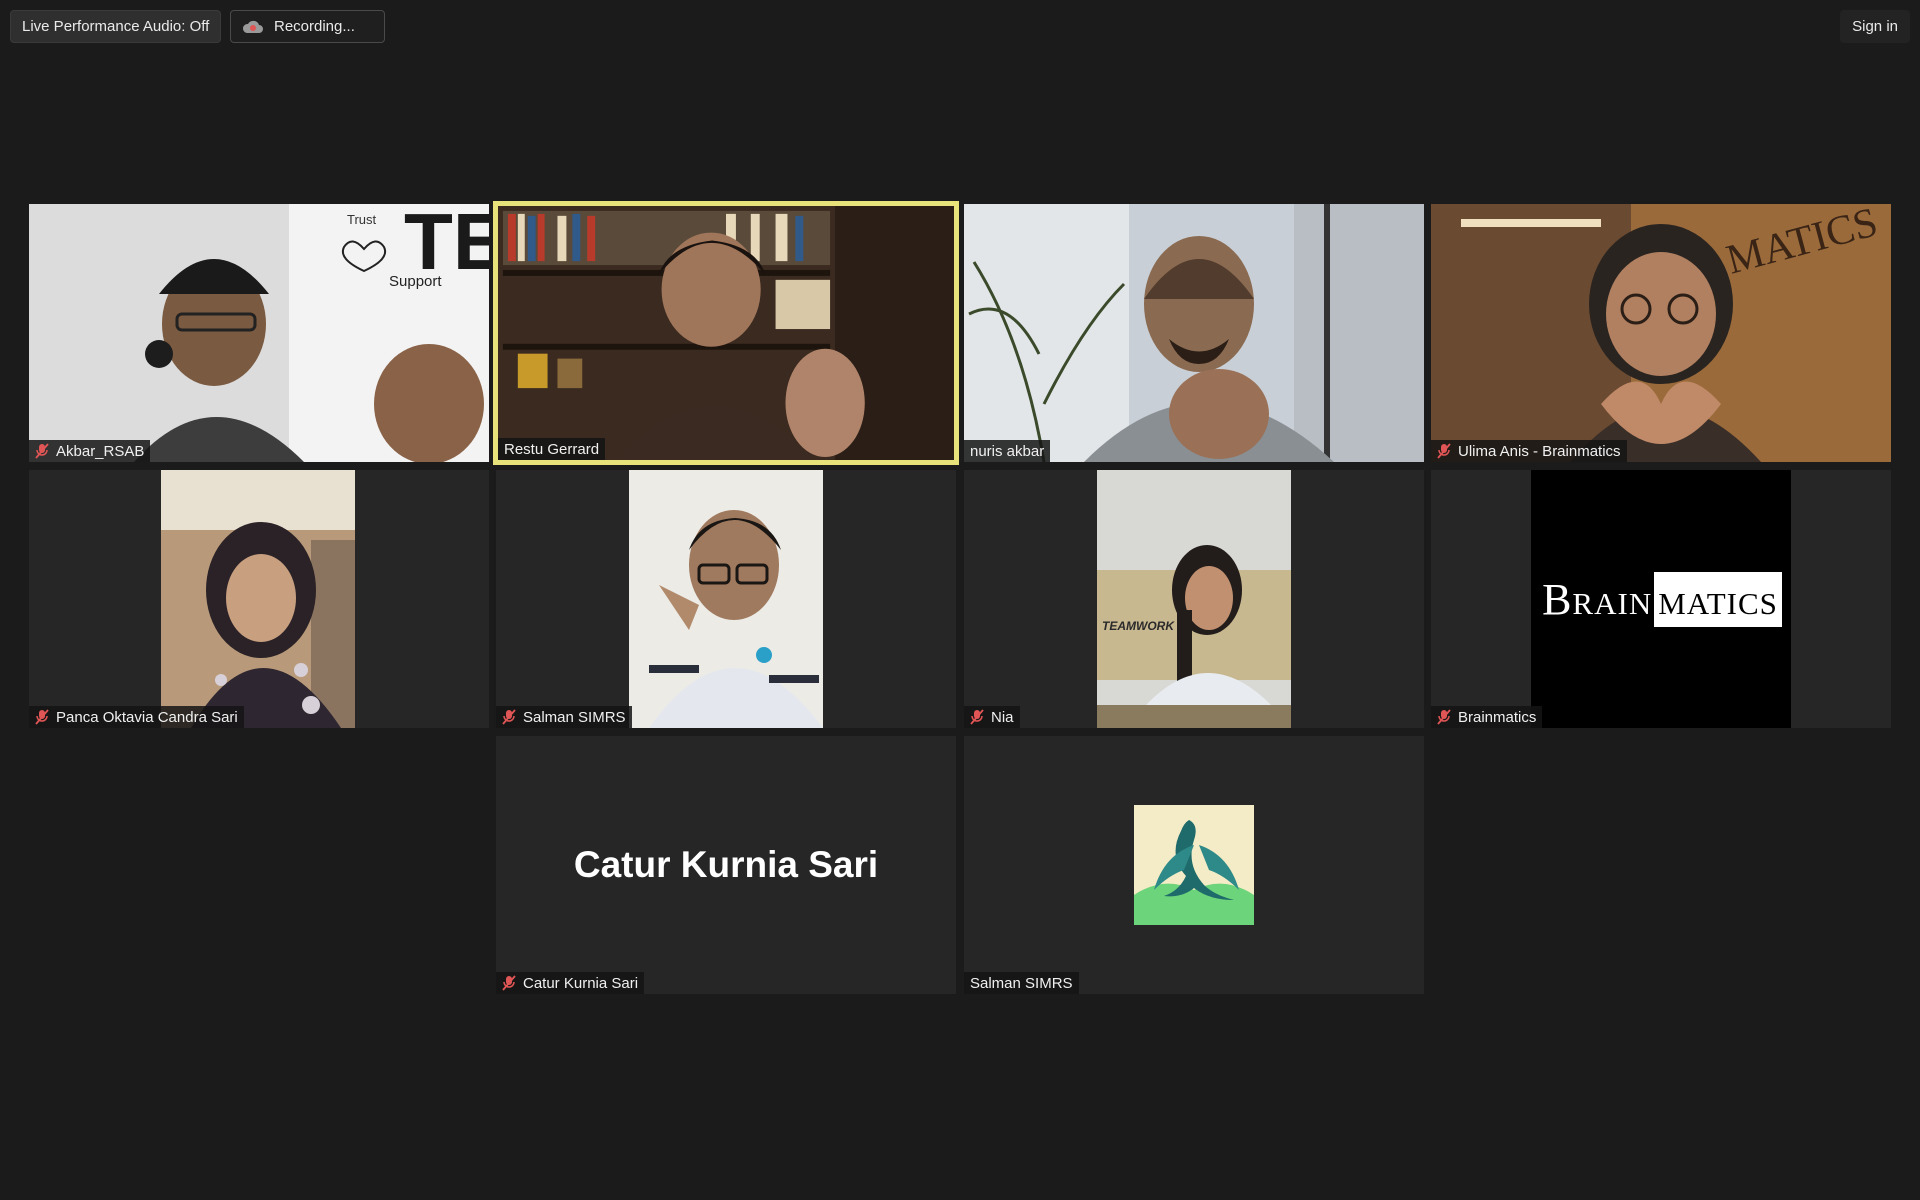  I want to click on participant-name-bar: Brainmatics, so click(1487, 717).